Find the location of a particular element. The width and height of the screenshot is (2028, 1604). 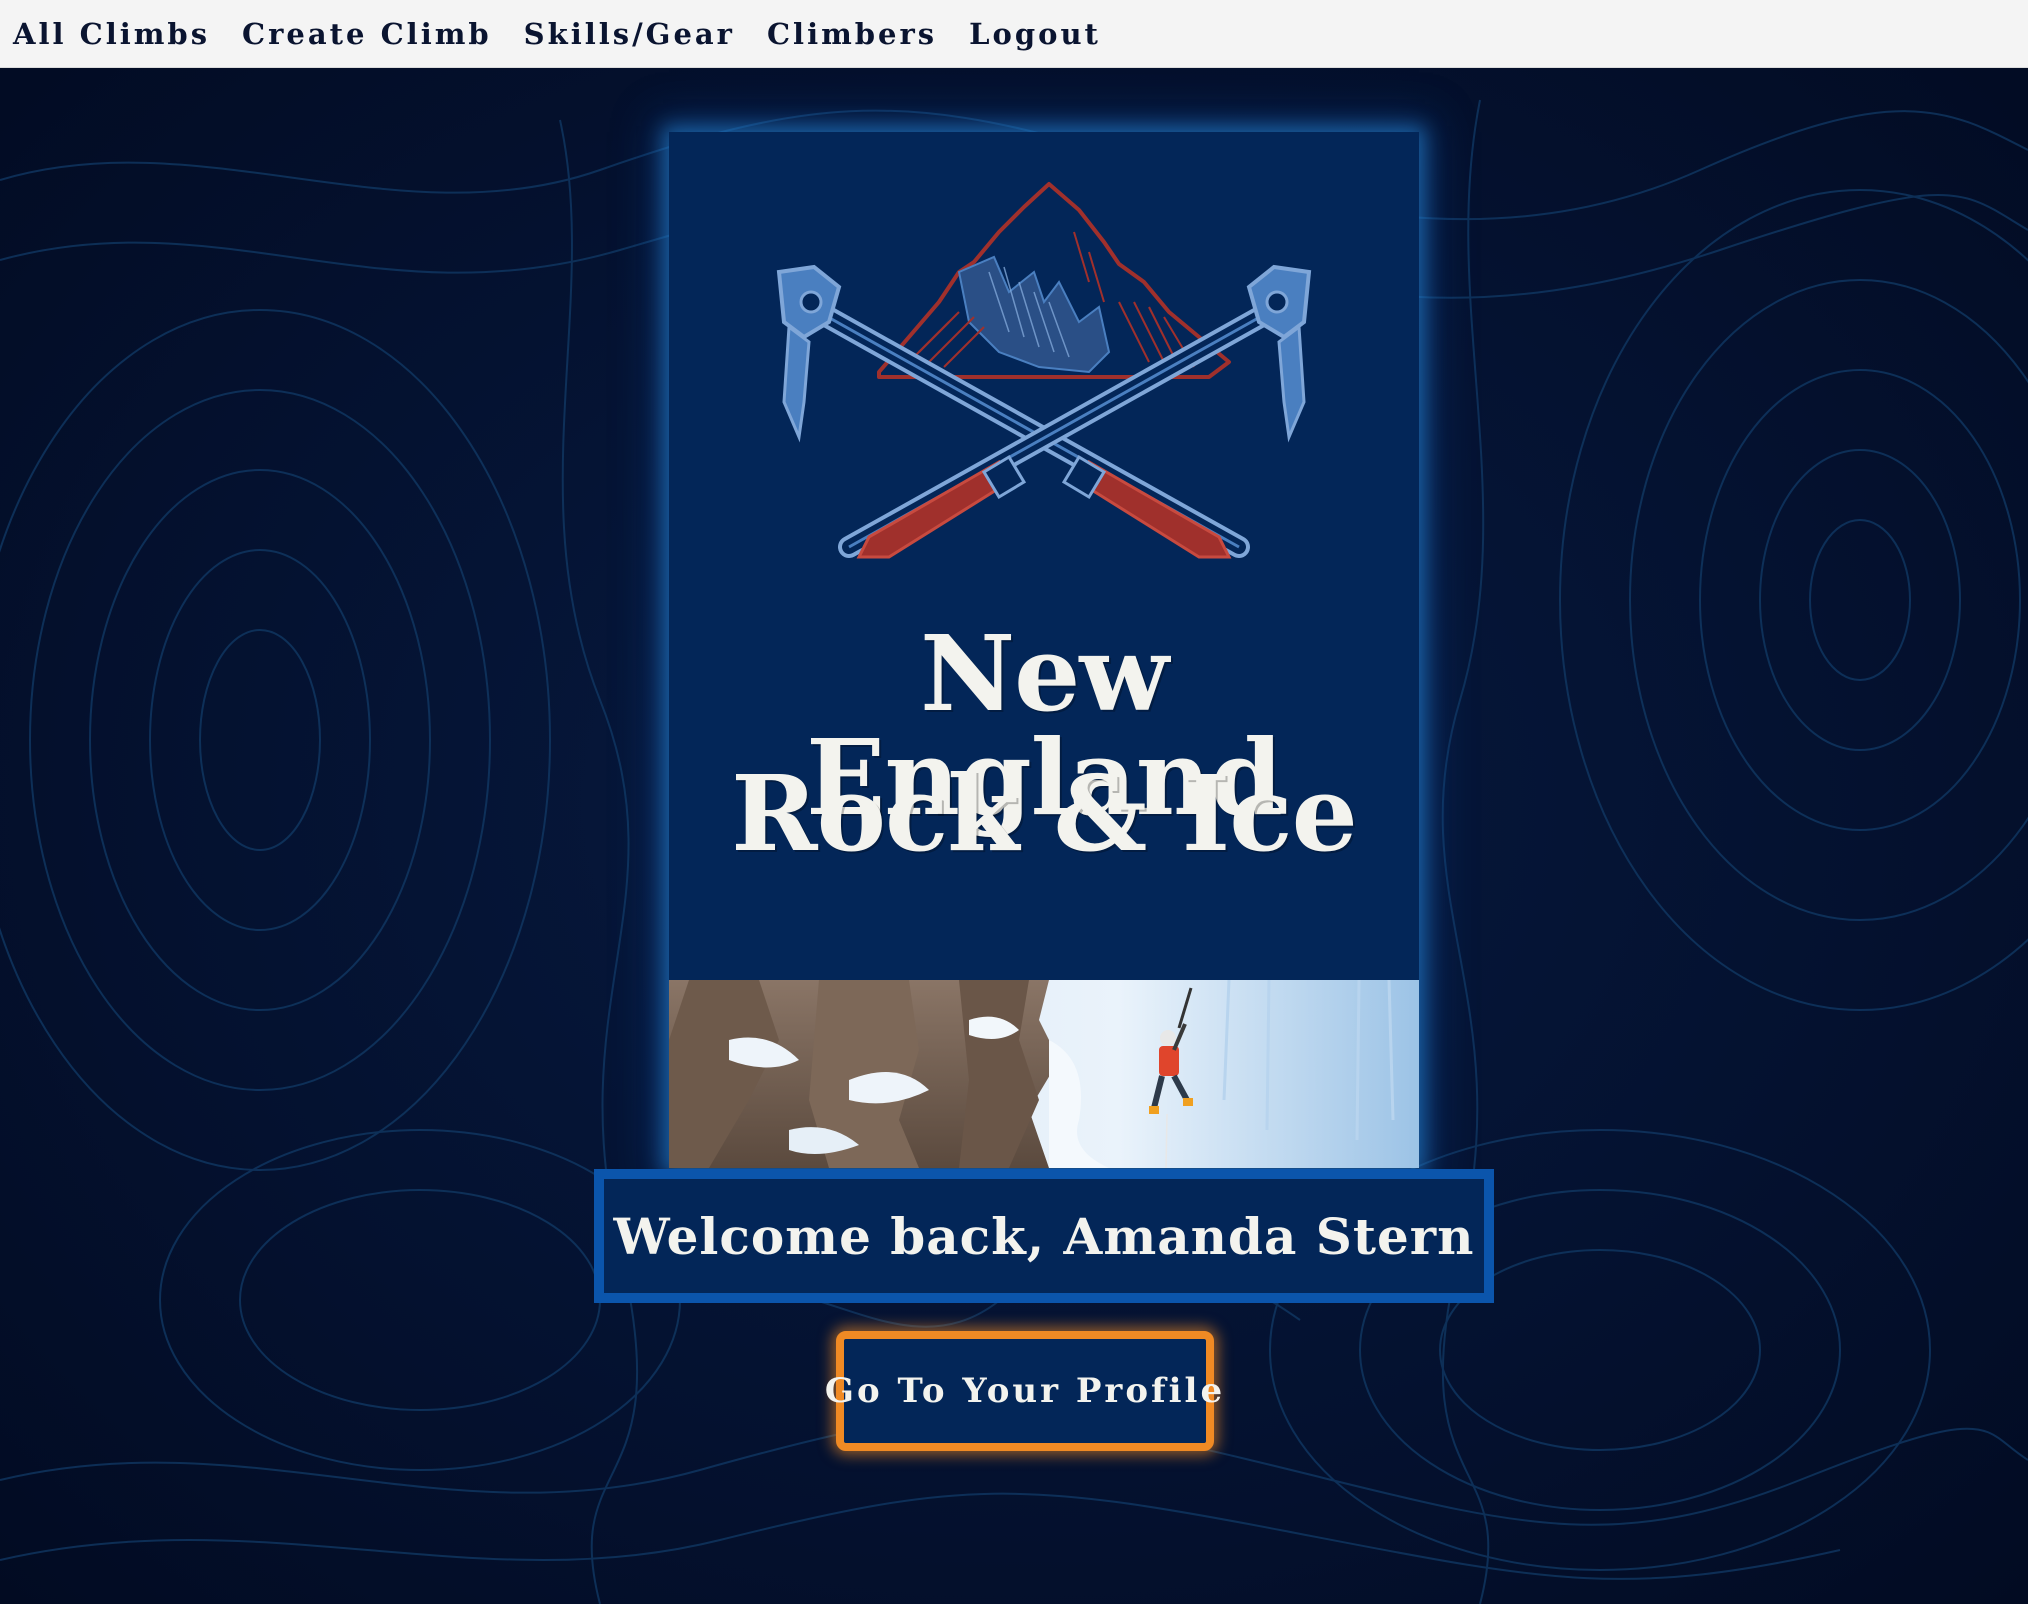

go-to-profile-button: Go To Your Profile is located at coordinates (1023, 1391).